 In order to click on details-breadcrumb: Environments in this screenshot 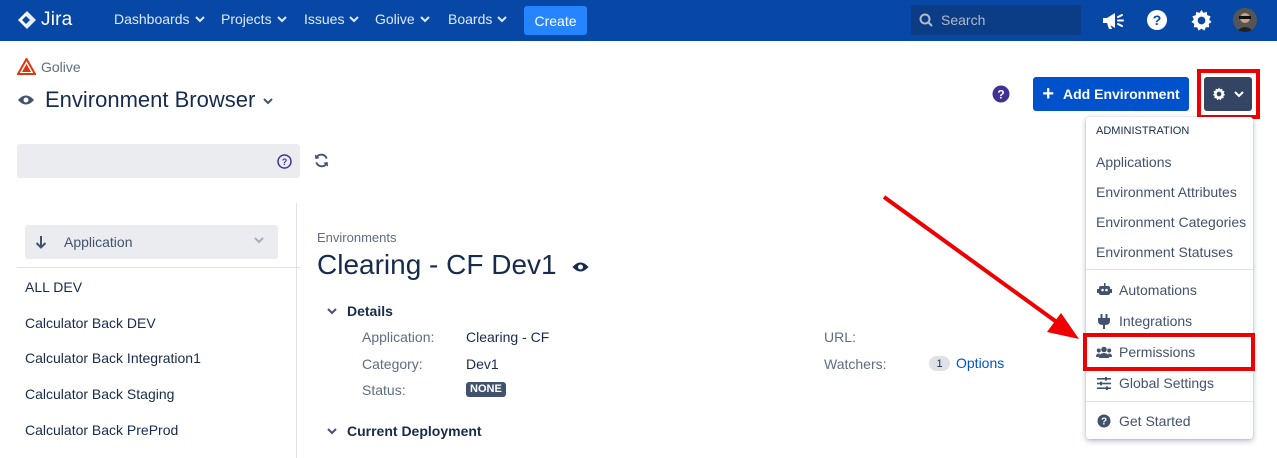, I will do `click(356, 237)`.